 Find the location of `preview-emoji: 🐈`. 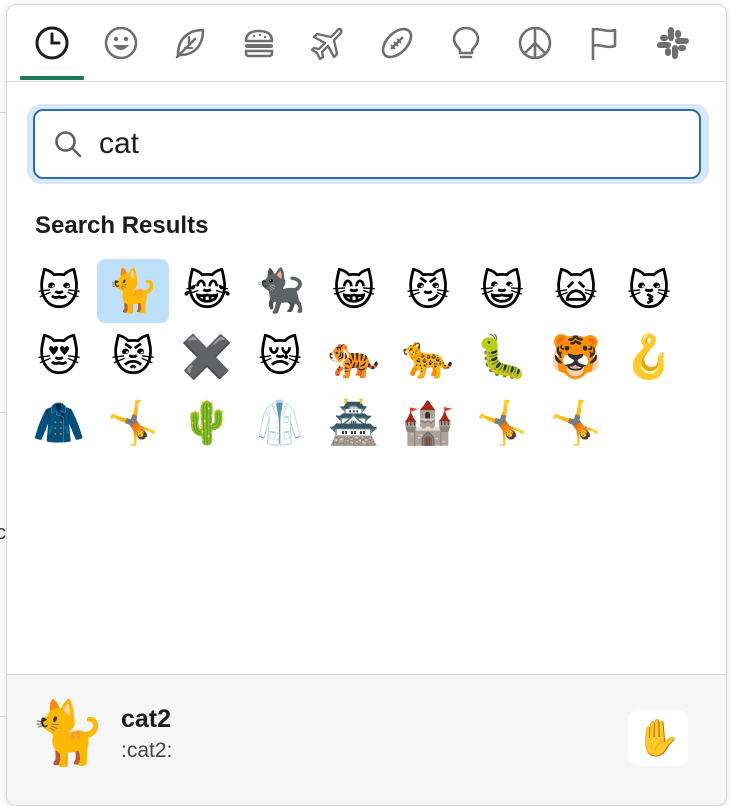

preview-emoji: 🐈 is located at coordinates (68, 733).